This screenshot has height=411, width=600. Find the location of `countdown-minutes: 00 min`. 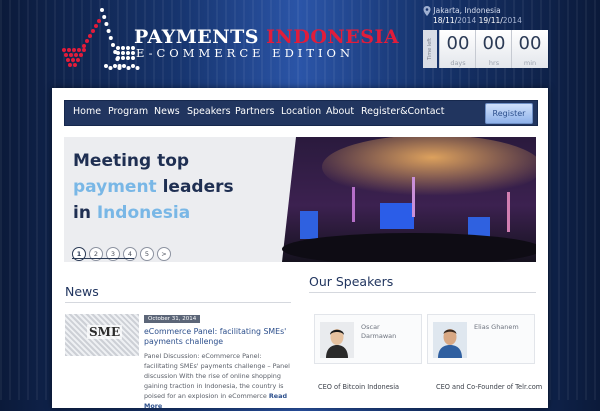

countdown-minutes: 00 min is located at coordinates (529, 49).